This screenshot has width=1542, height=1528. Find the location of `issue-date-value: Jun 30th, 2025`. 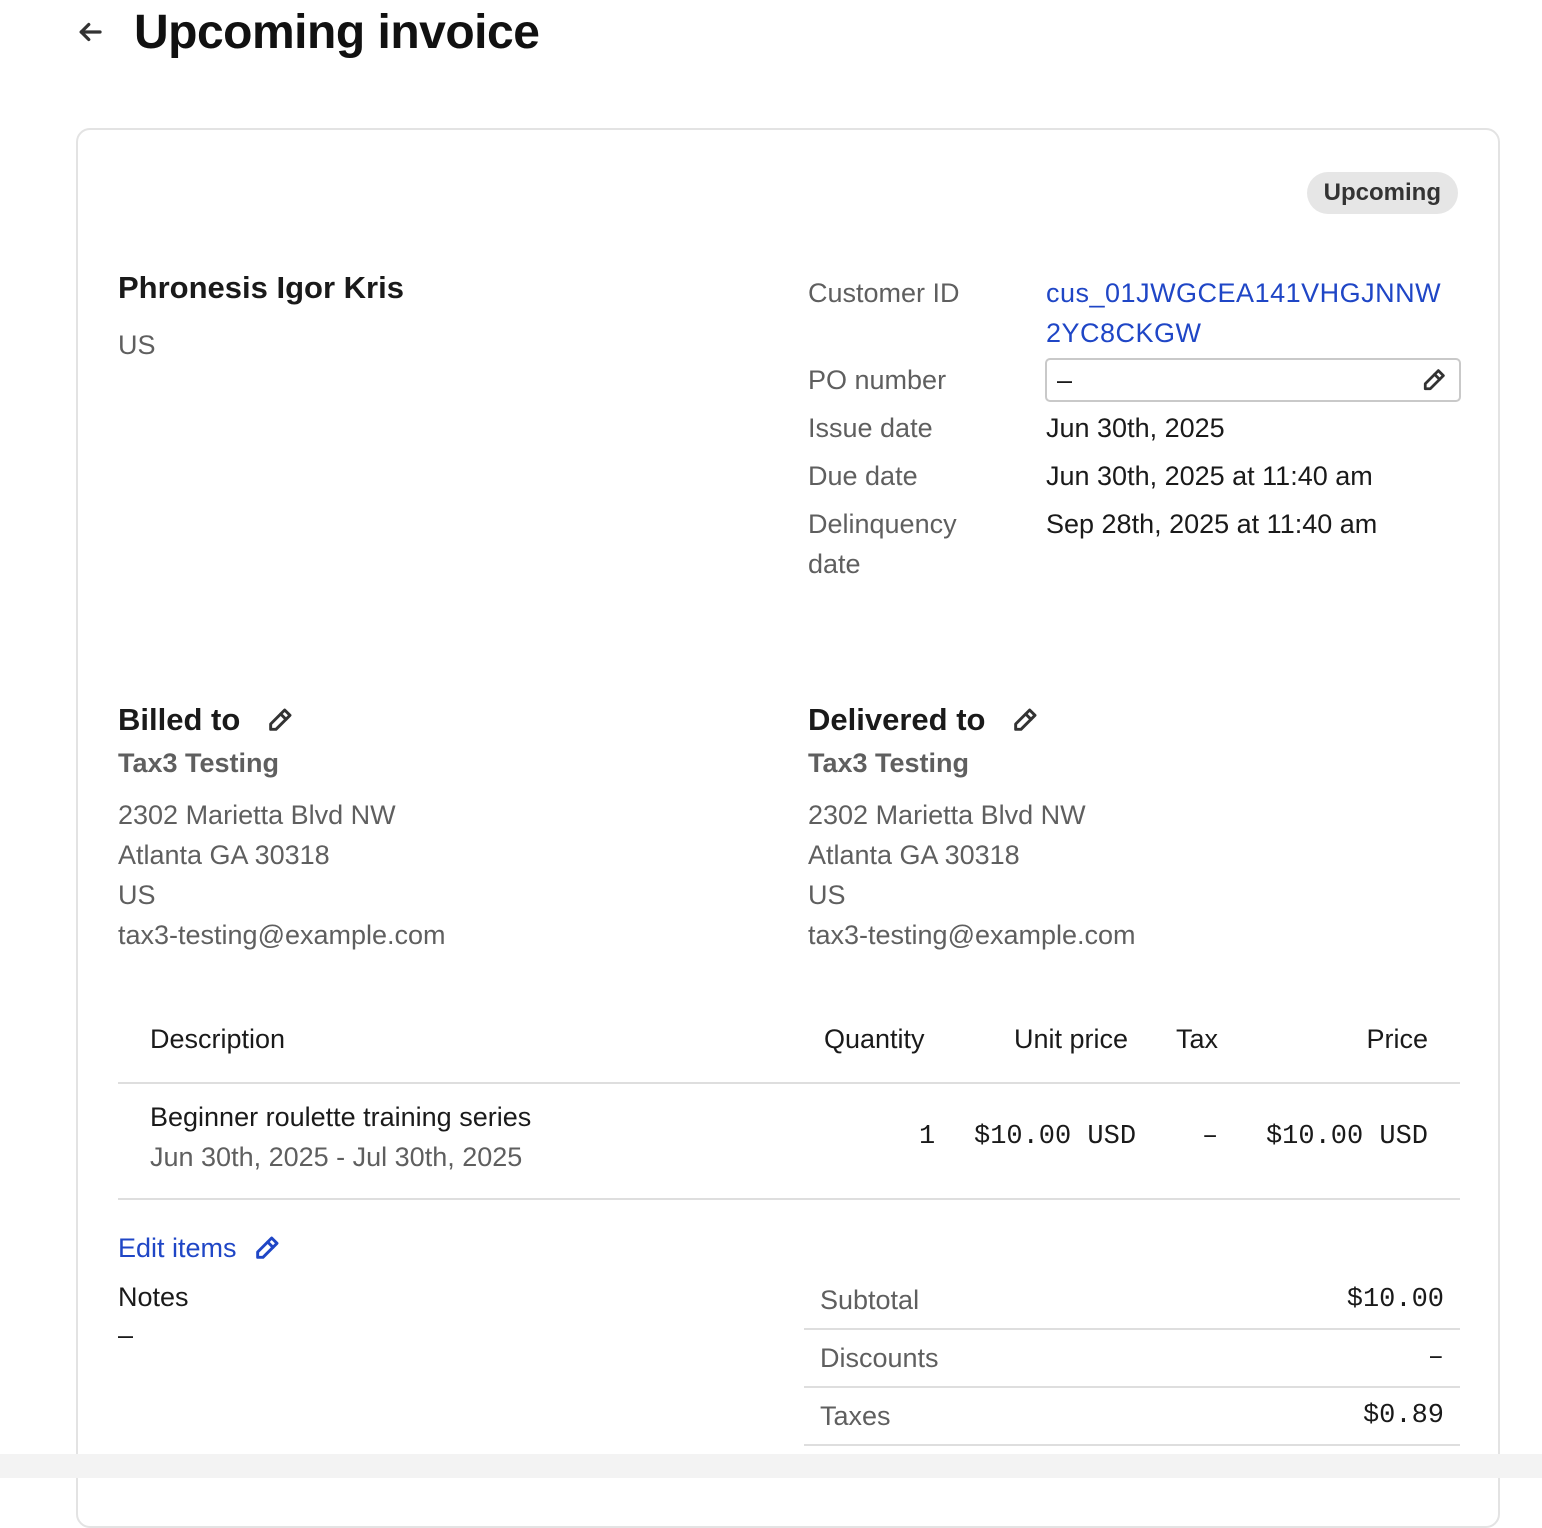

issue-date-value: Jun 30th, 2025 is located at coordinates (1135, 428).